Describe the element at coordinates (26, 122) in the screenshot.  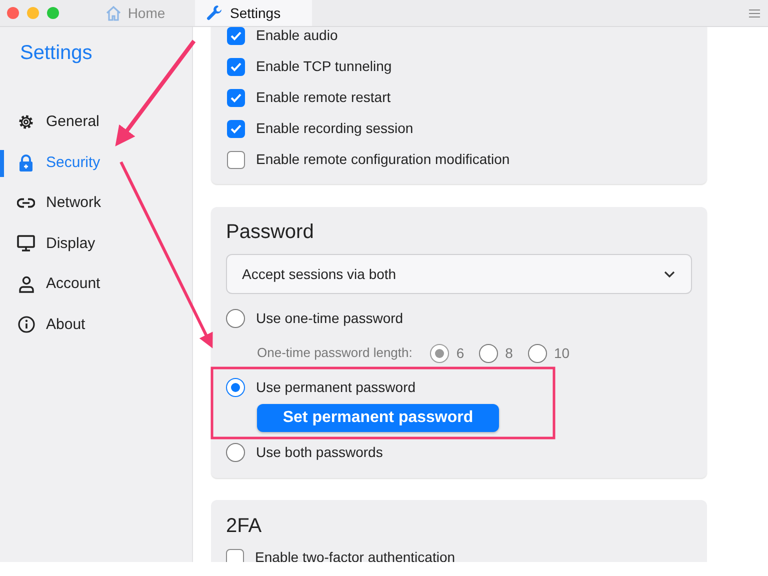
I see `gear-icon` at that location.